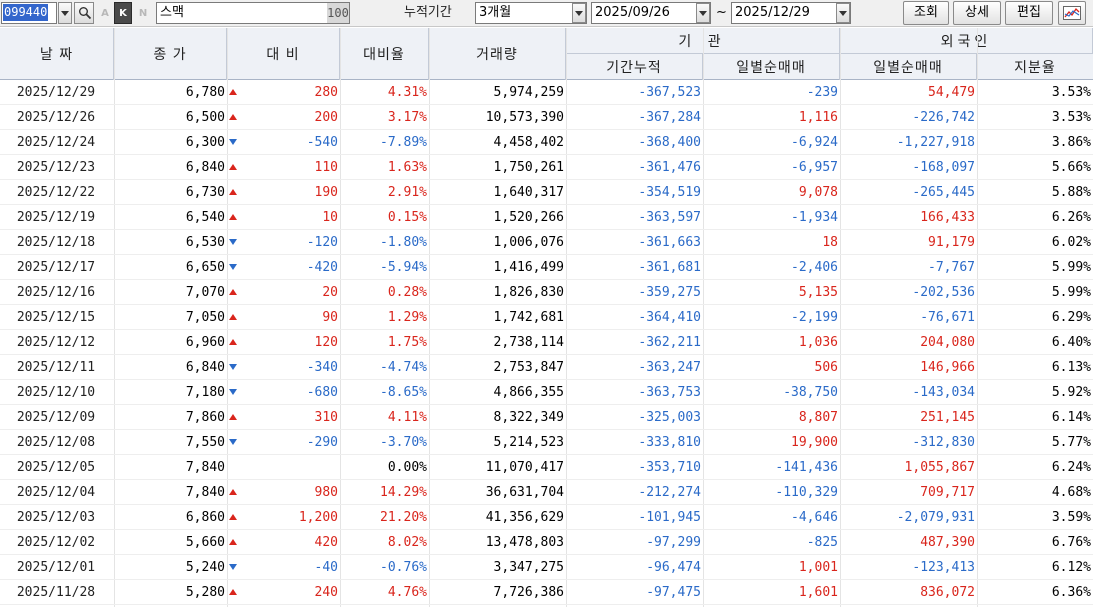  I want to click on detail-button: 상세, so click(977, 13).